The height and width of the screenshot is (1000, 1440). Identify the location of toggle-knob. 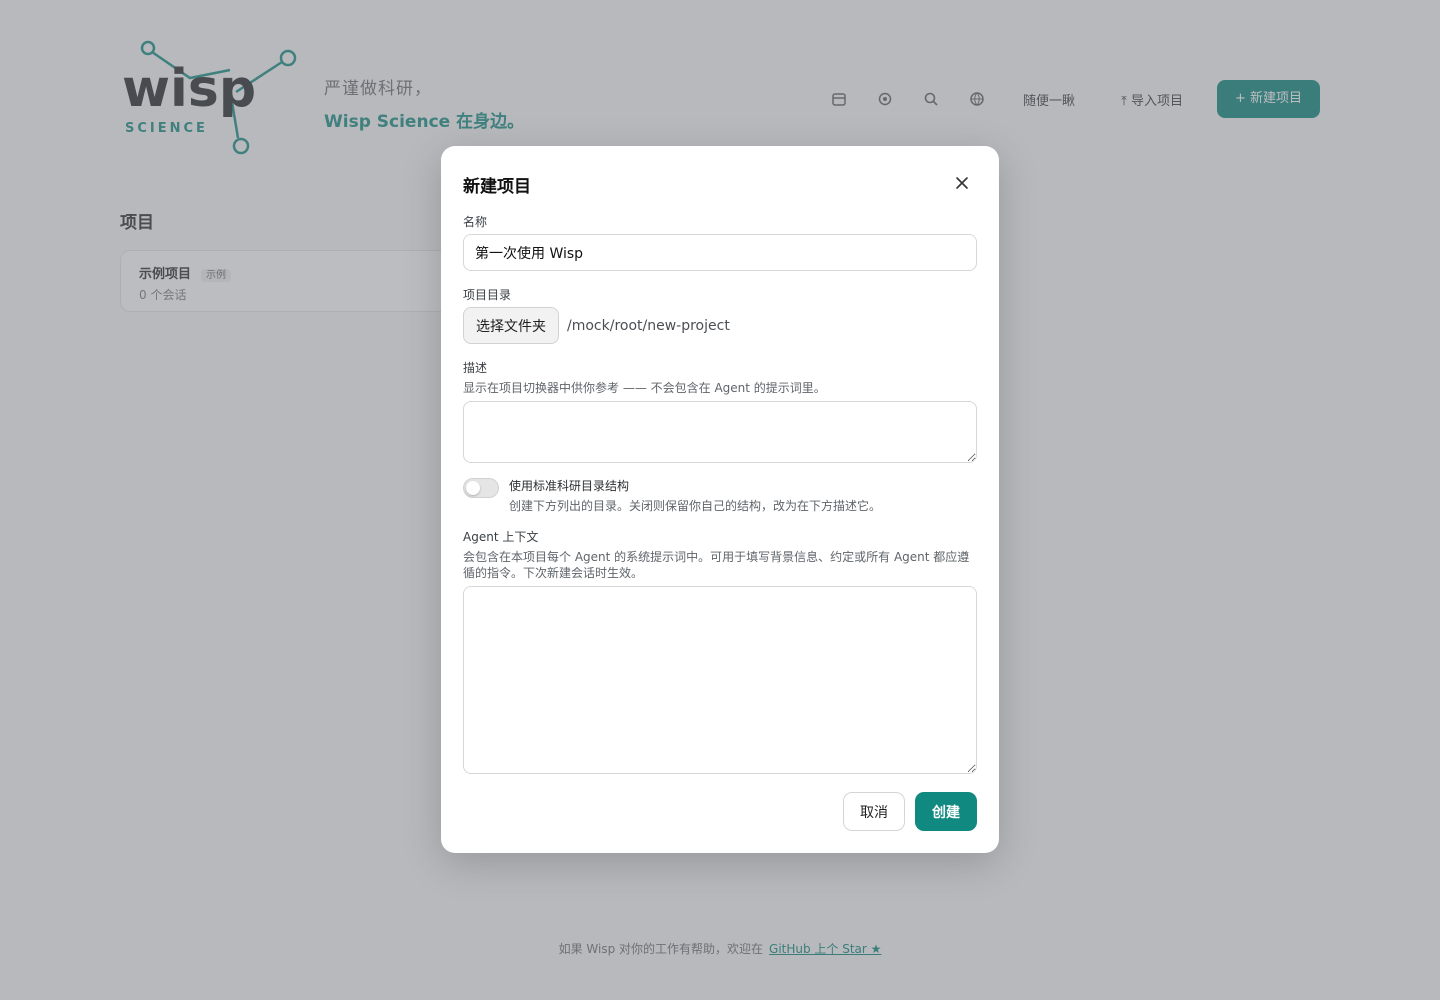
(473, 488).